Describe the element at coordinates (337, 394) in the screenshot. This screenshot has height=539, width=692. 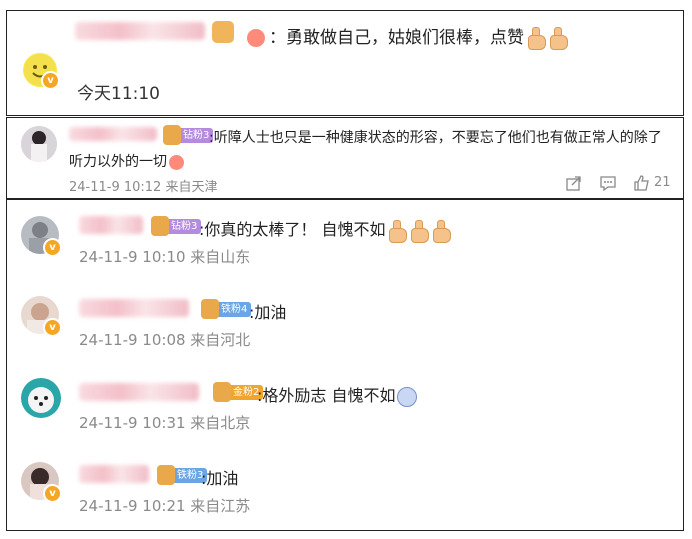
I see `comment-text: :格外励志 自愧不如` at that location.